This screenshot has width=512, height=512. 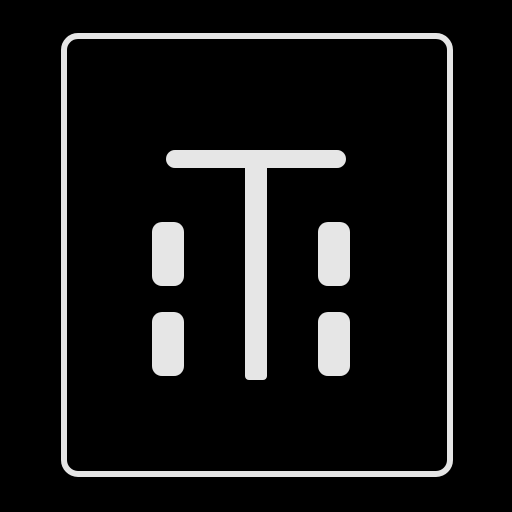 I want to click on right-marker-top, so click(x=334, y=254).